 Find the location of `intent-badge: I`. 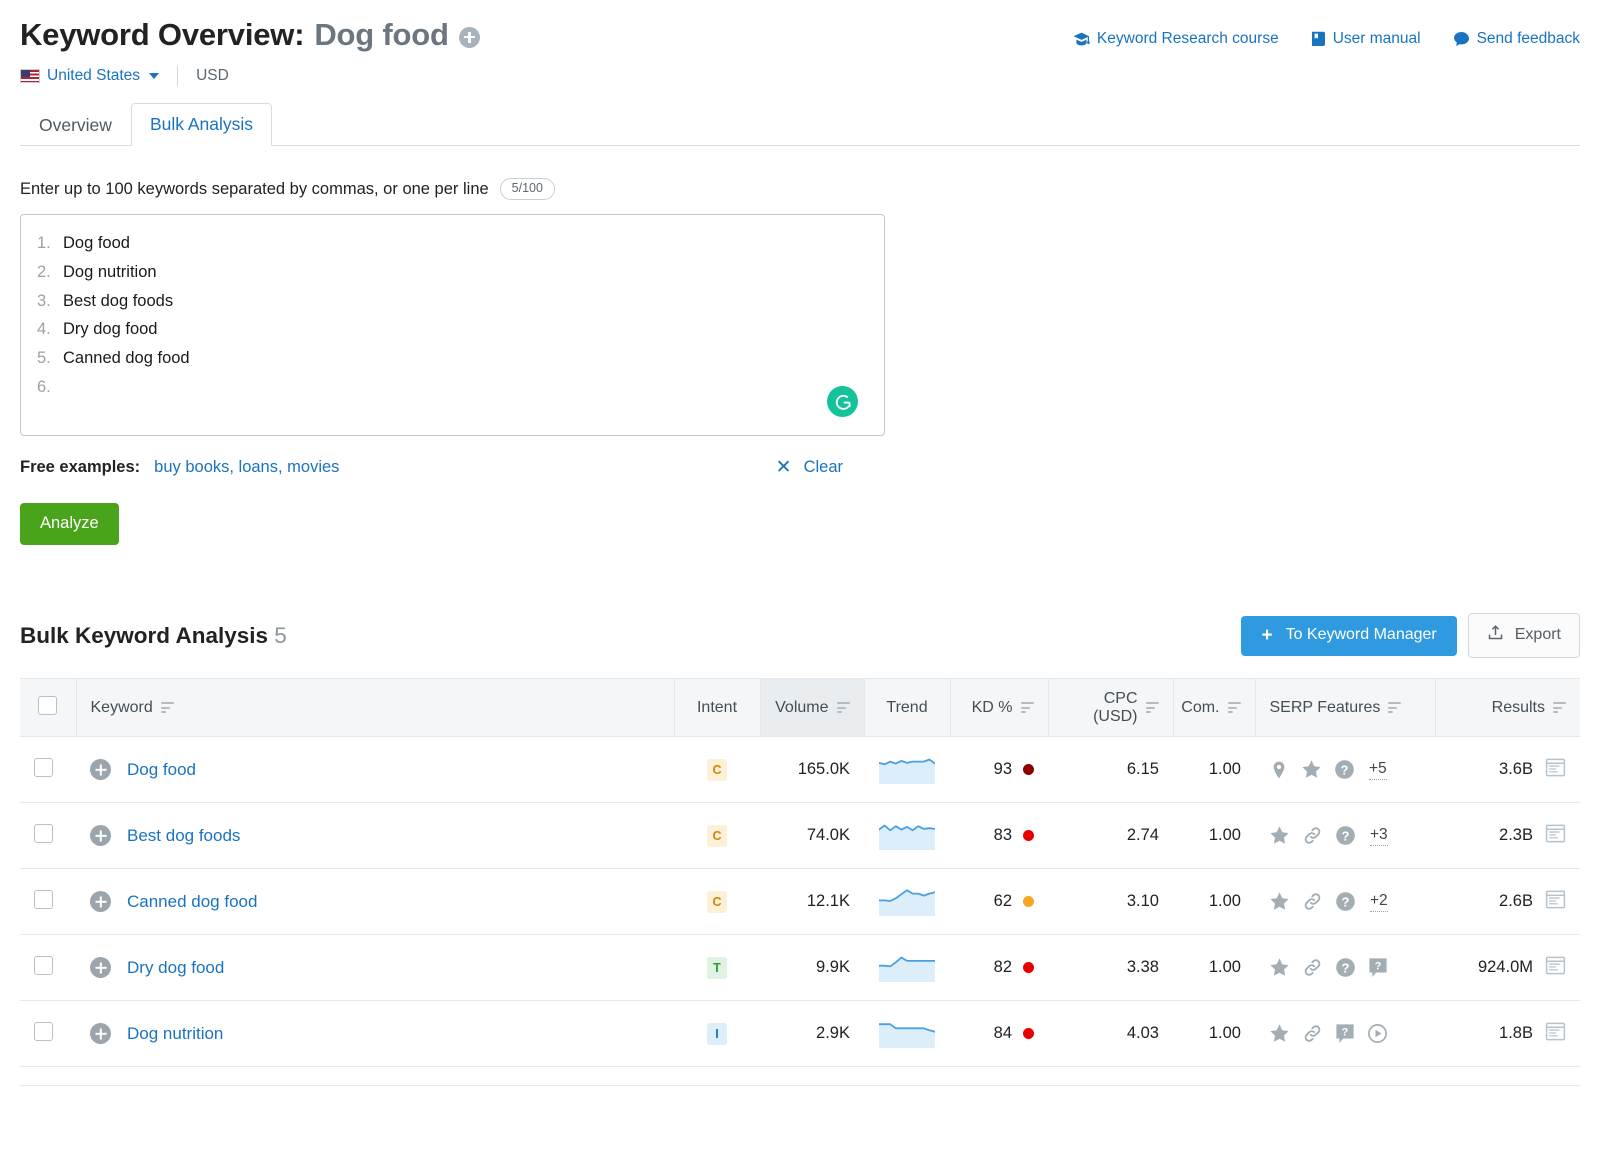

intent-badge: I is located at coordinates (717, 1033).